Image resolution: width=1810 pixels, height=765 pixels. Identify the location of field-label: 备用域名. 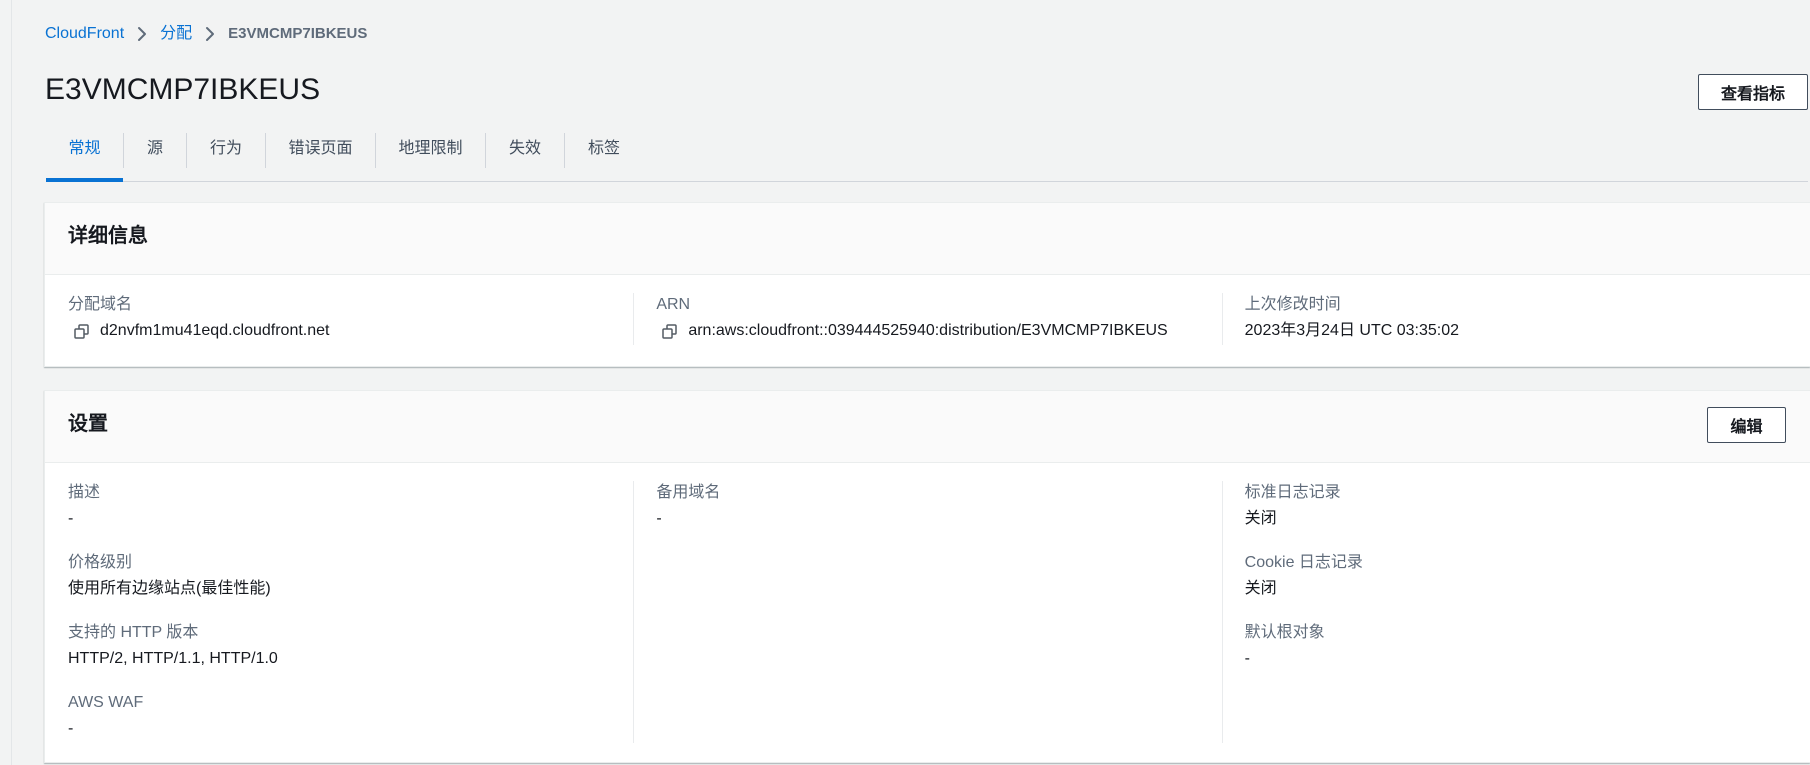
(688, 492).